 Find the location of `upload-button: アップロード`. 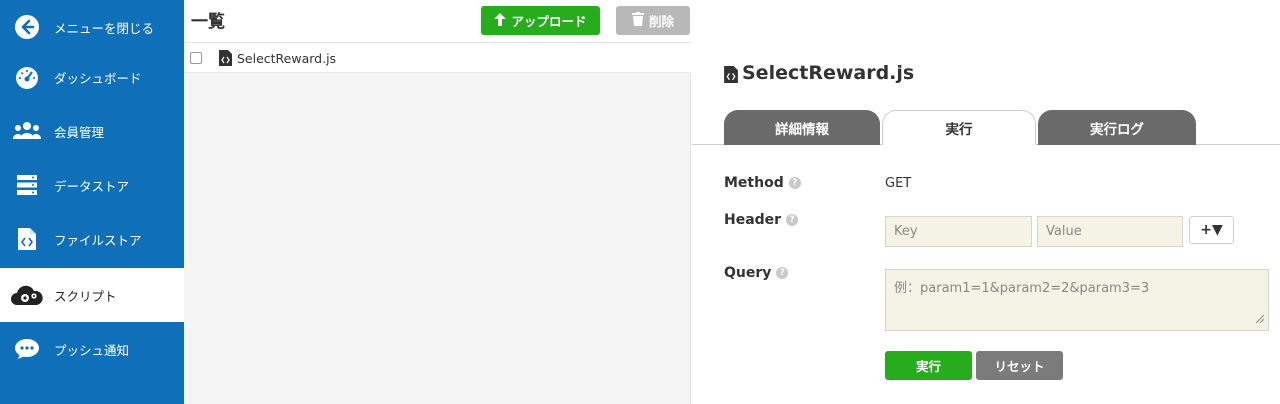

upload-button: アップロード is located at coordinates (540, 20).